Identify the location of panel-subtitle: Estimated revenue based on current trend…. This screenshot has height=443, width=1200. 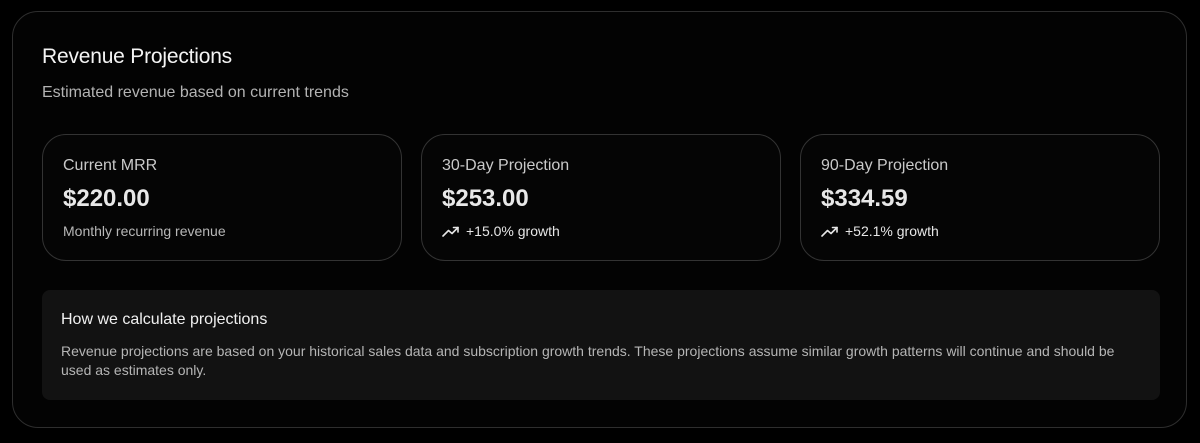
(195, 92).